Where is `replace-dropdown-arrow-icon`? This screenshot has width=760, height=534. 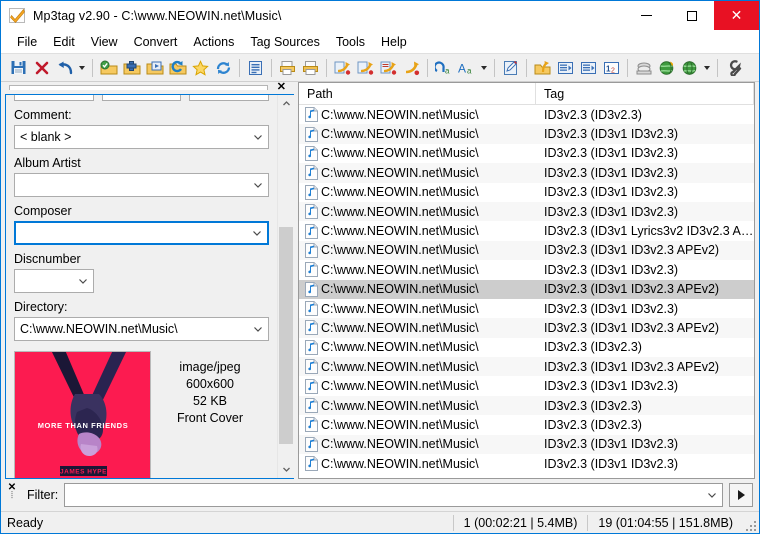
replace-dropdown-arrow-icon is located at coordinates (484, 67).